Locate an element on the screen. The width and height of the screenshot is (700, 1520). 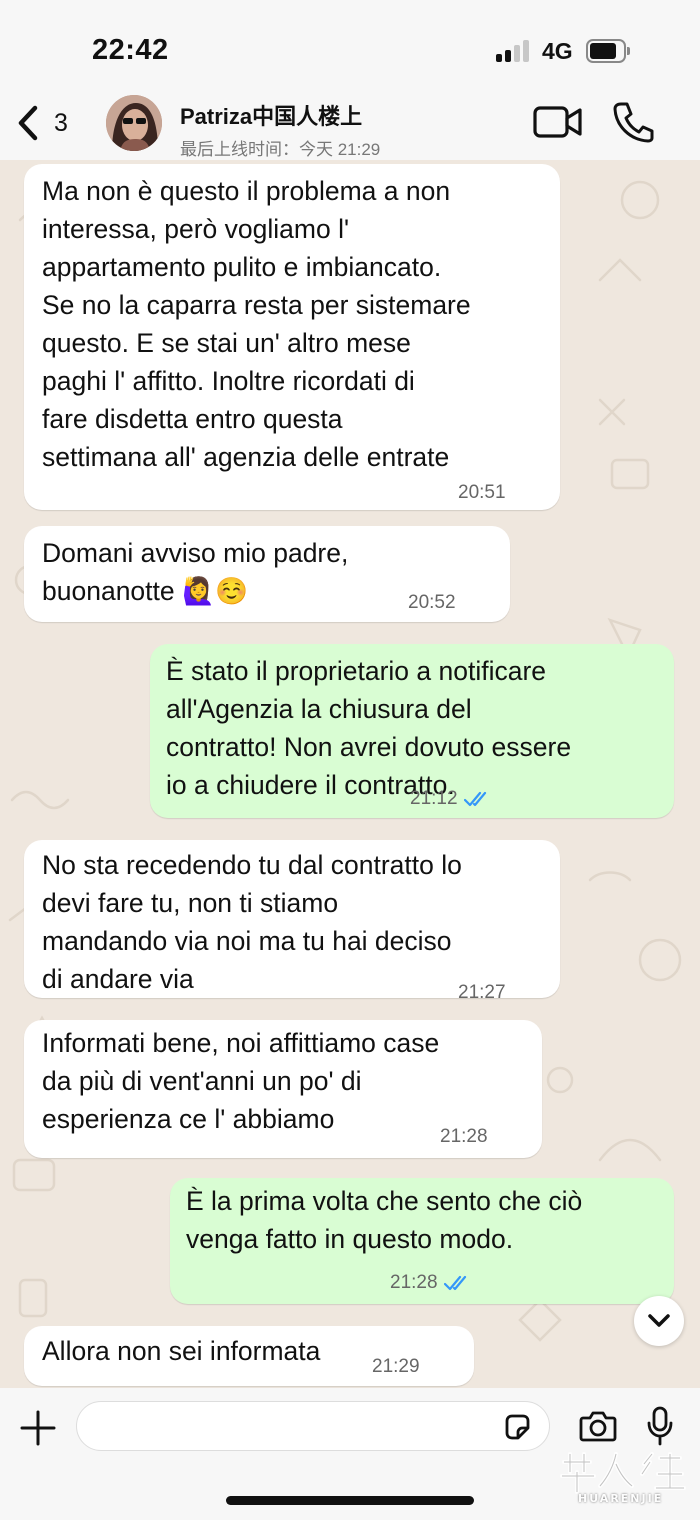
sticker-button is located at coordinates (517, 1427).